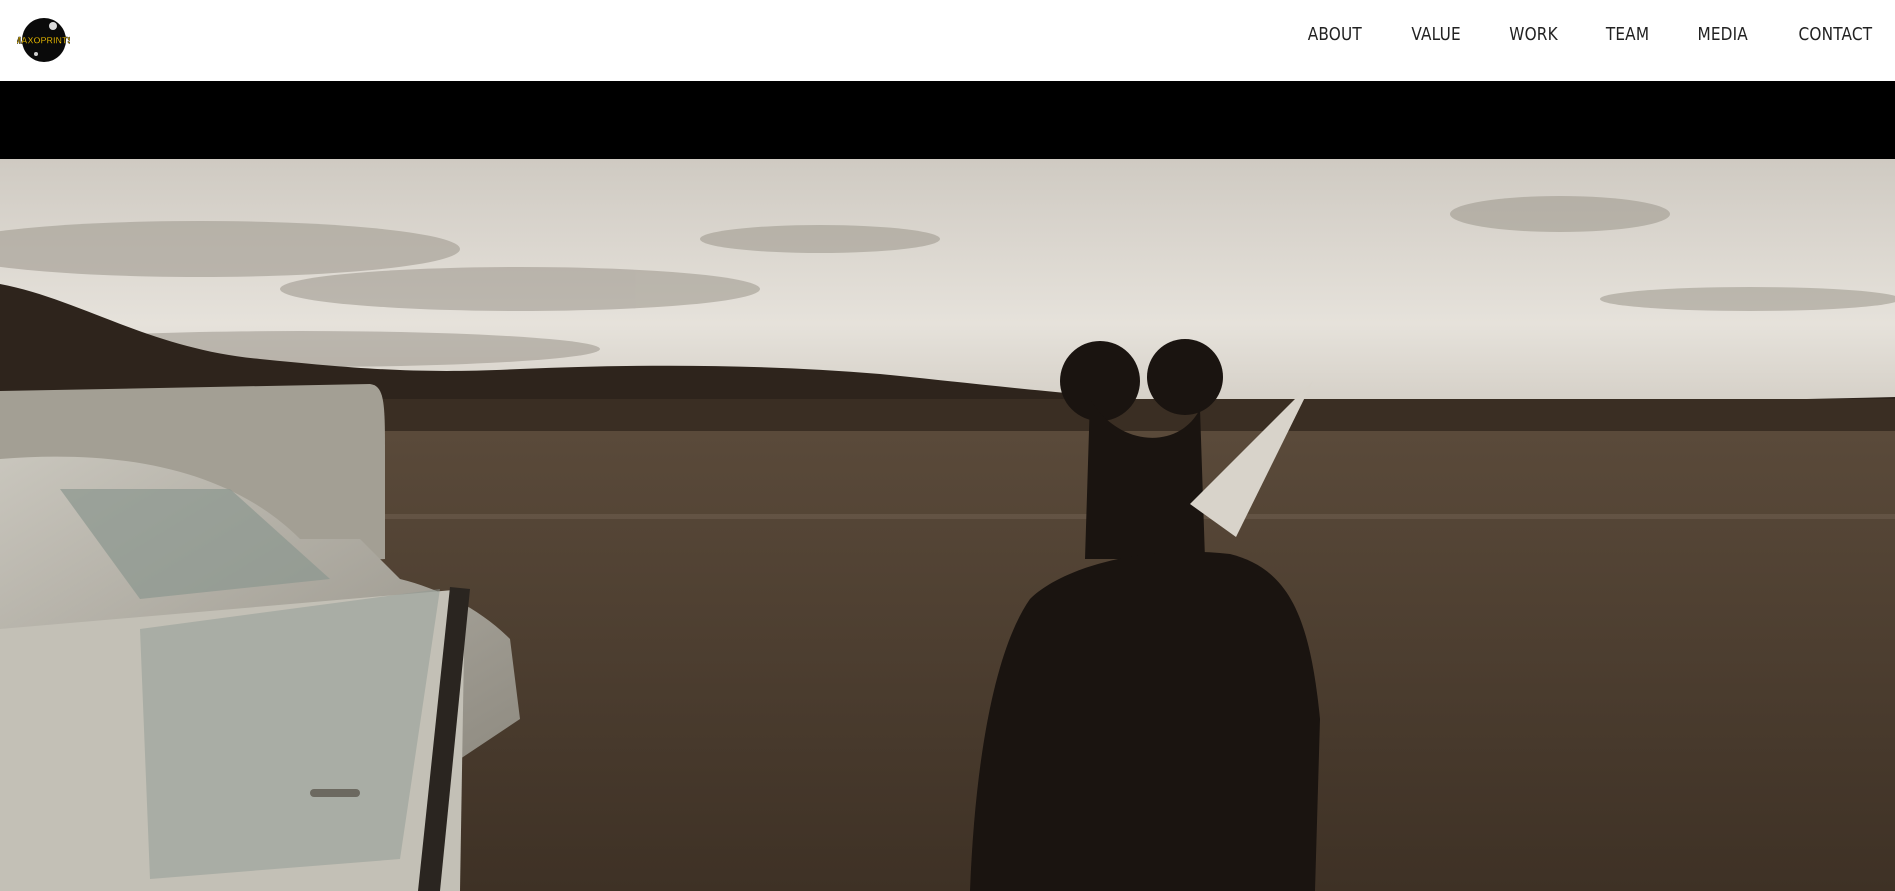 The width and height of the screenshot is (1895, 891). I want to click on svg-text: MAXOPRINTS, so click(43, 41).